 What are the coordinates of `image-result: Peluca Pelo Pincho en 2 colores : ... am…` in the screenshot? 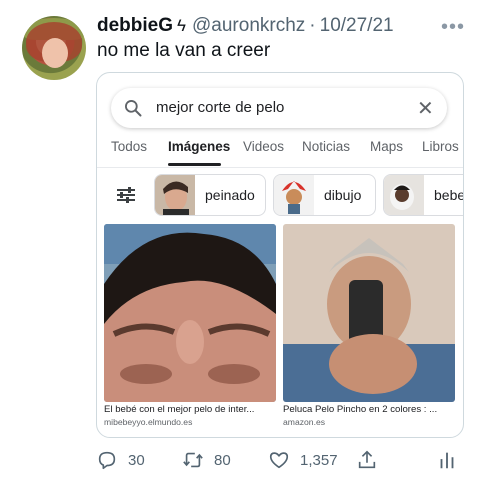 It's located at (369, 325).